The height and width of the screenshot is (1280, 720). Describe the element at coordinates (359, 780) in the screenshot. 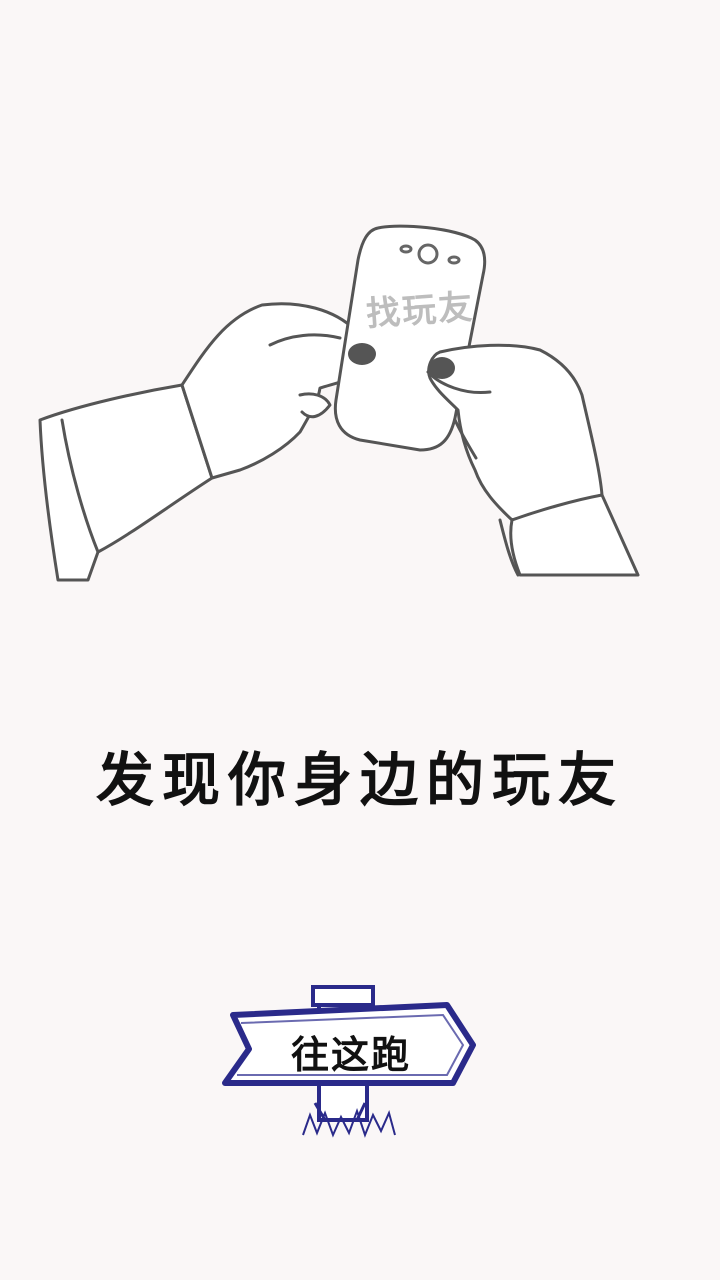

I see `intro-tagline: 发现你身边的玩友` at that location.